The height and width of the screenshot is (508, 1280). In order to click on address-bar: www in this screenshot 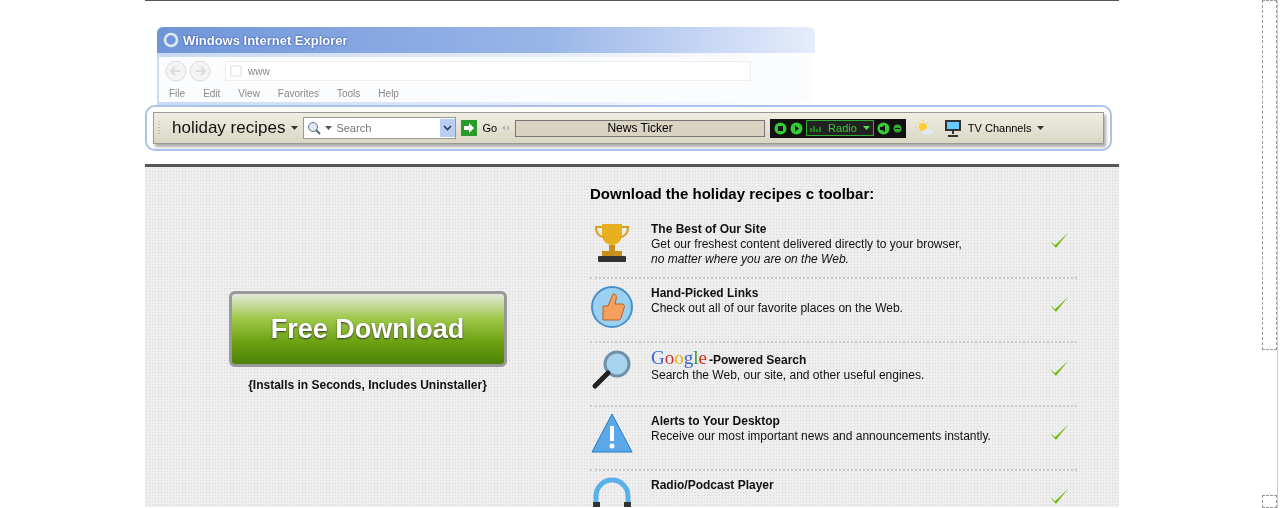, I will do `click(488, 71)`.